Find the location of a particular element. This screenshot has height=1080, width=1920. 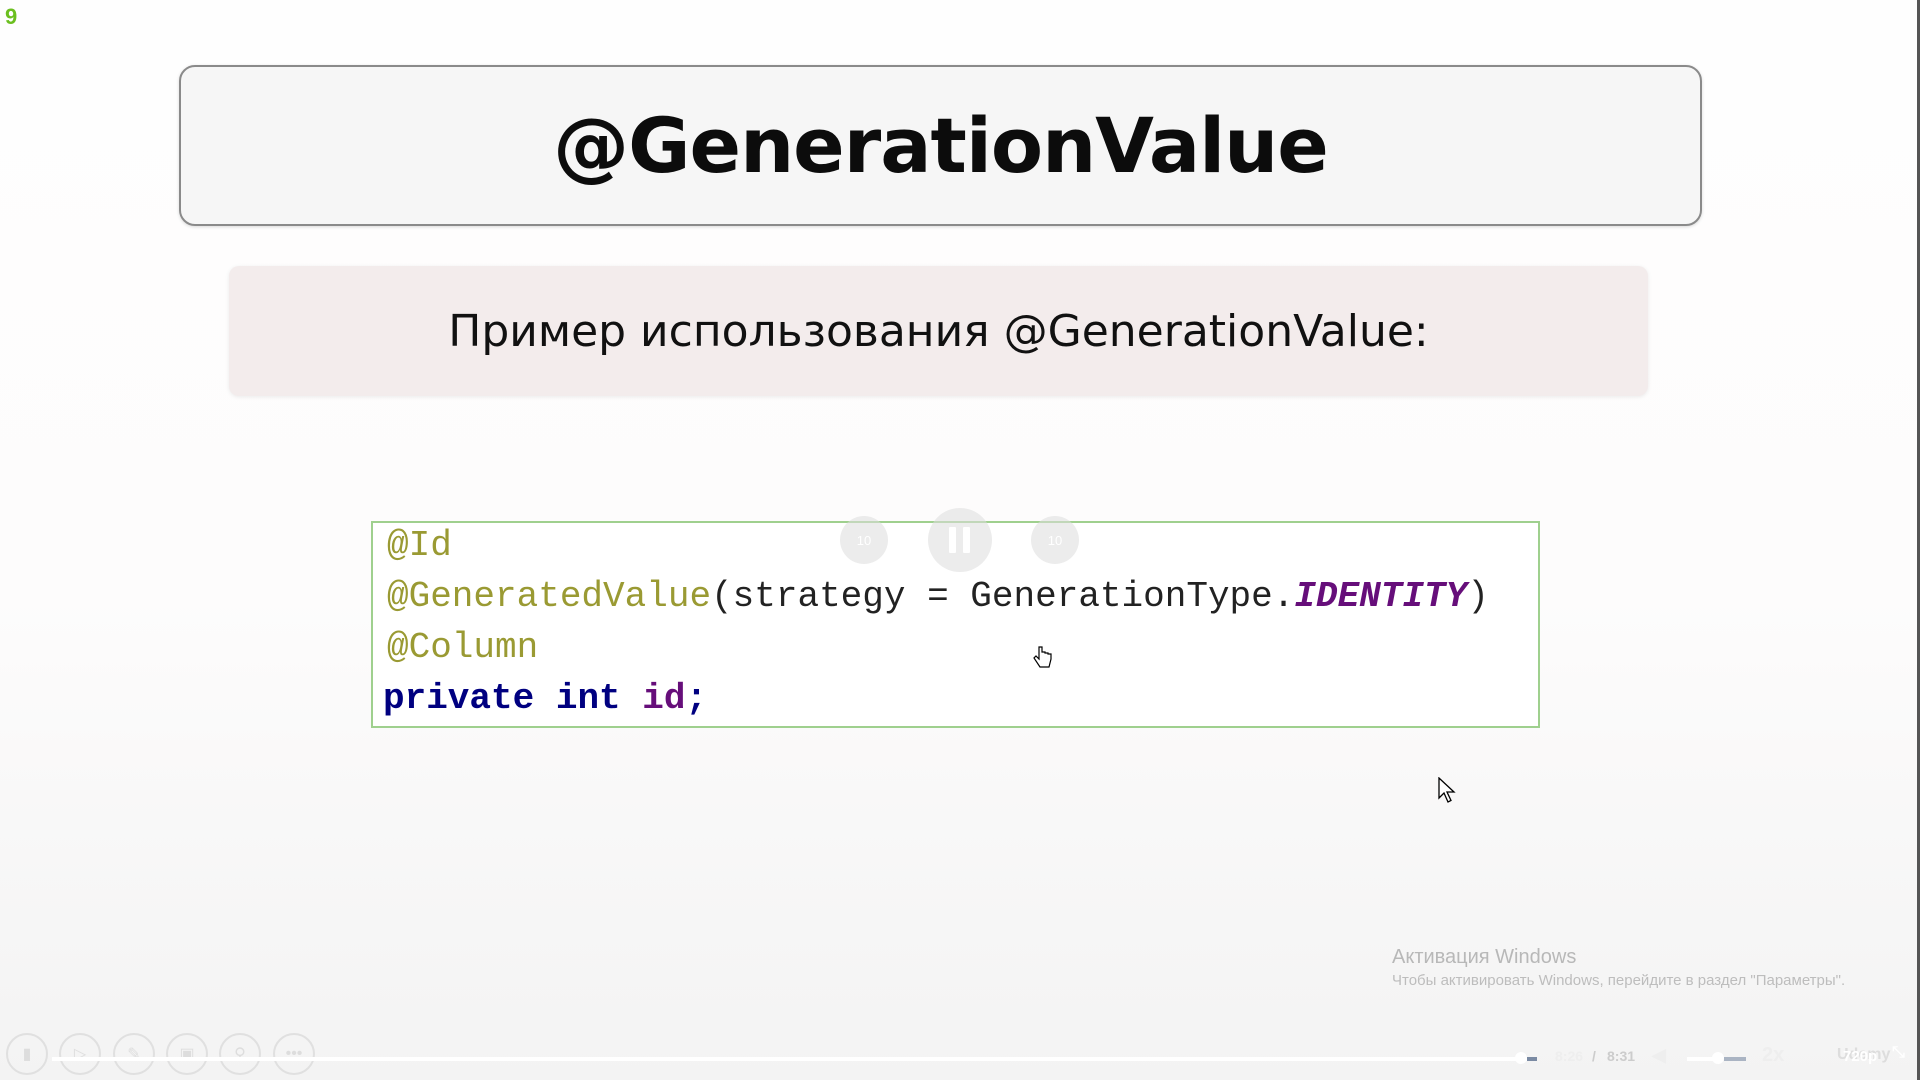

pen-button: ✎ is located at coordinates (134, 1054).